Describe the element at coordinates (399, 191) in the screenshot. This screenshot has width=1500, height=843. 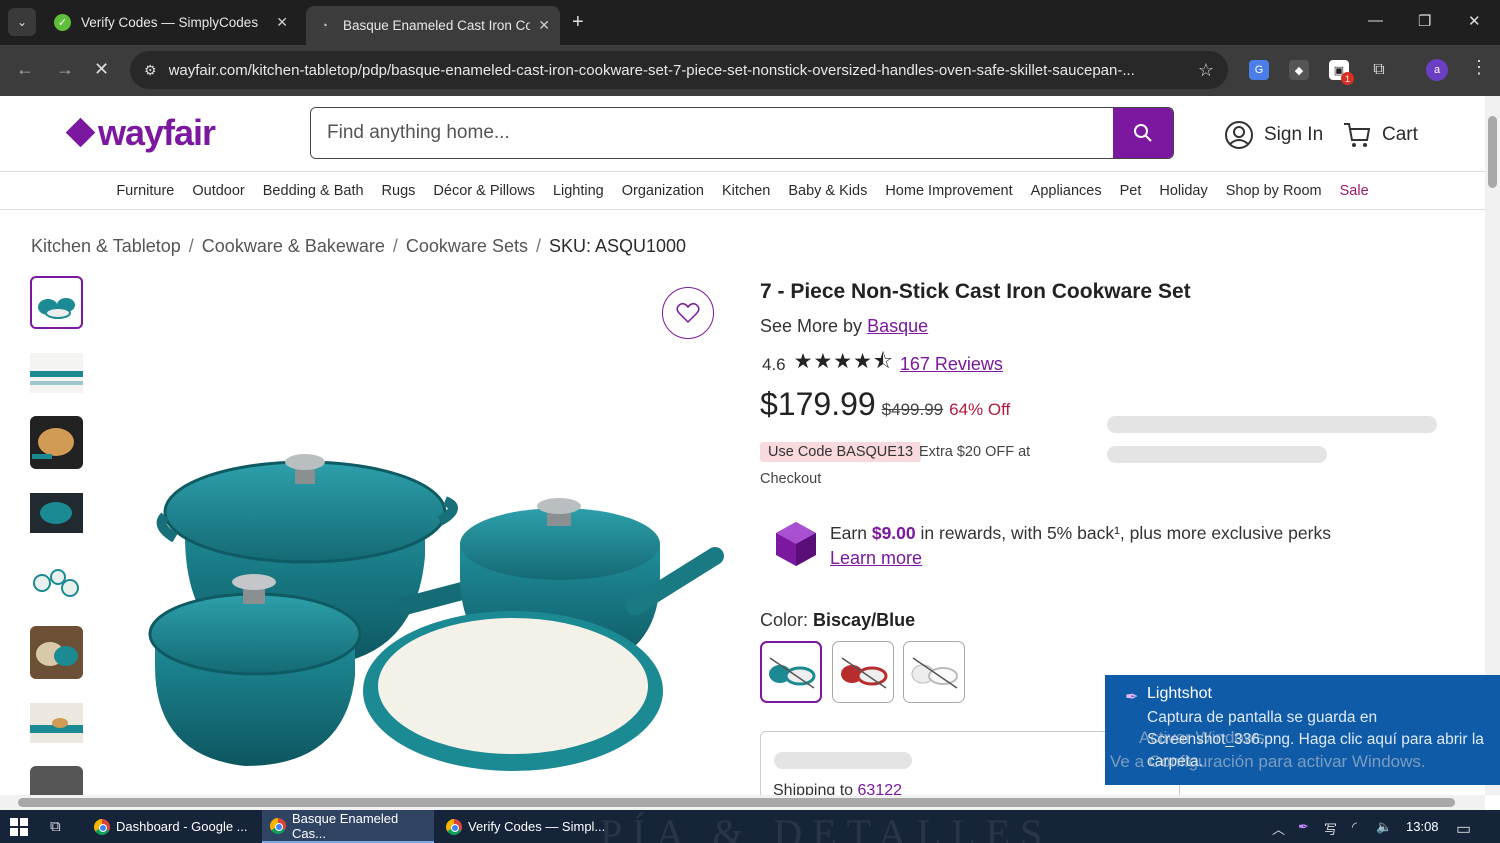
I see `nav-rugs: Rugs` at that location.